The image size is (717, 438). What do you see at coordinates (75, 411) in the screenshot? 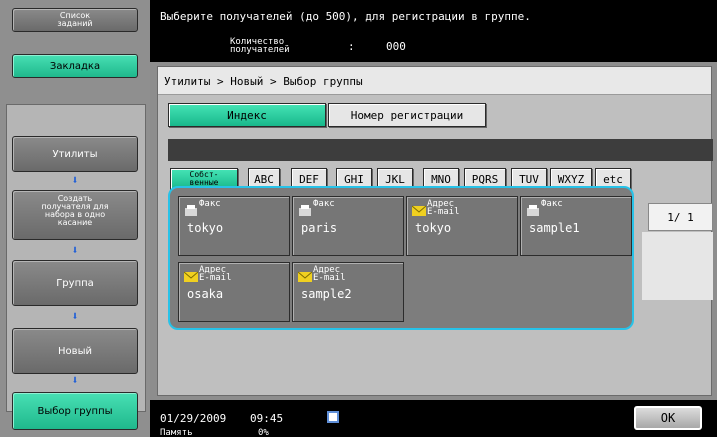
I see `select-group-button: Выбор группы` at bounding box center [75, 411].